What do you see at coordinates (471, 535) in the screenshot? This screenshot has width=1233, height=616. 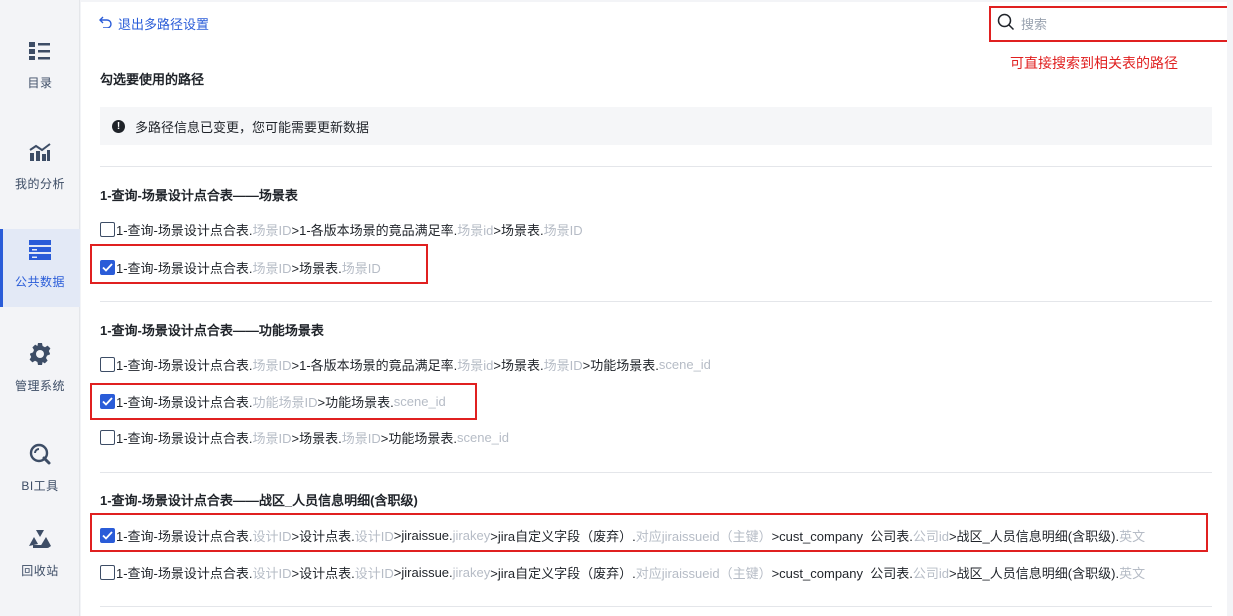 I see `path-field-name: jirakey` at bounding box center [471, 535].